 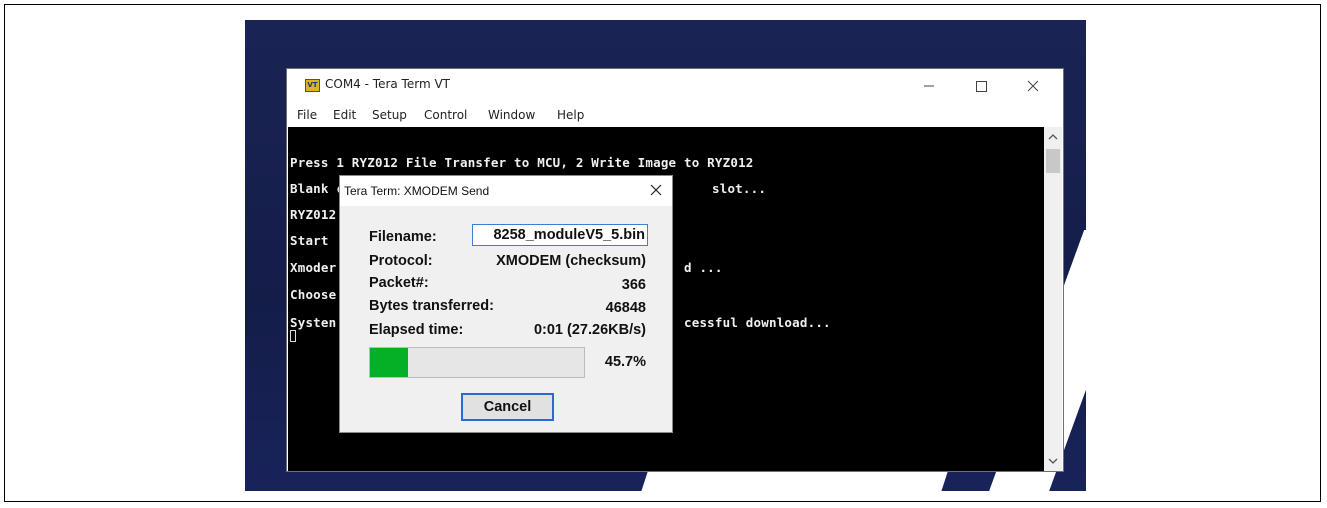 I want to click on dialog-titlebar: Tera Term: XMODEM Send, so click(x=506, y=191).